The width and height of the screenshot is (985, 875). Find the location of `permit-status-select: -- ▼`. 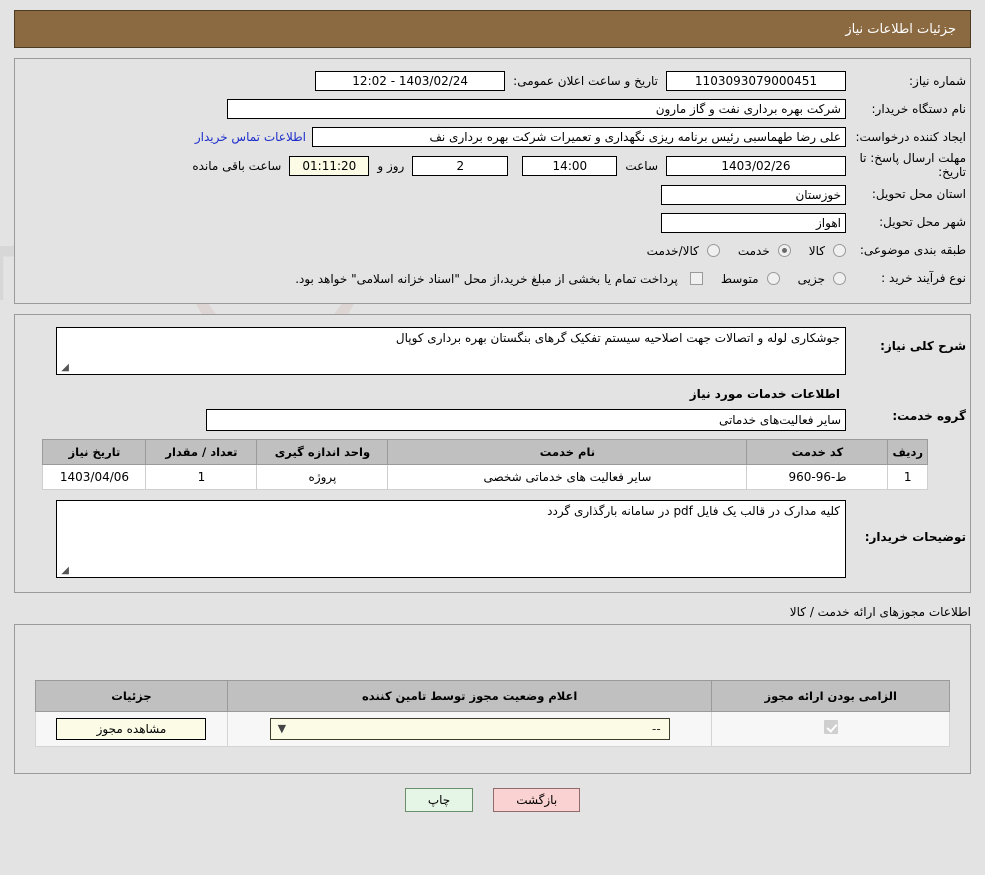

permit-status-select: -- ▼ is located at coordinates (469, 728).